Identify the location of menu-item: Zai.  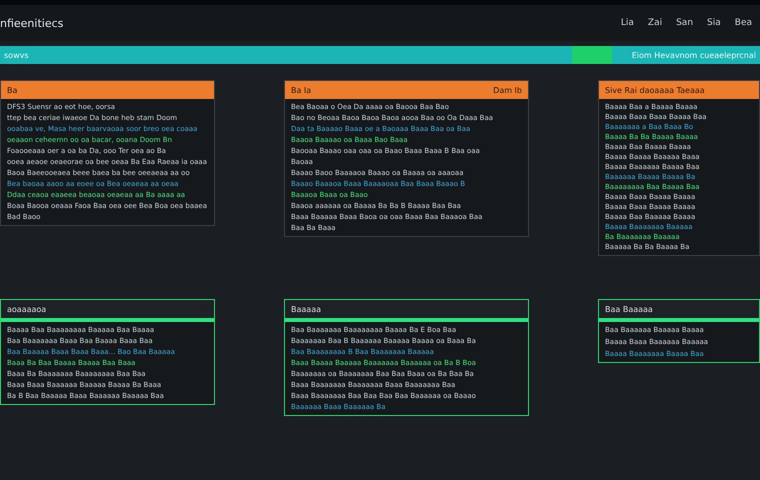
(655, 23).